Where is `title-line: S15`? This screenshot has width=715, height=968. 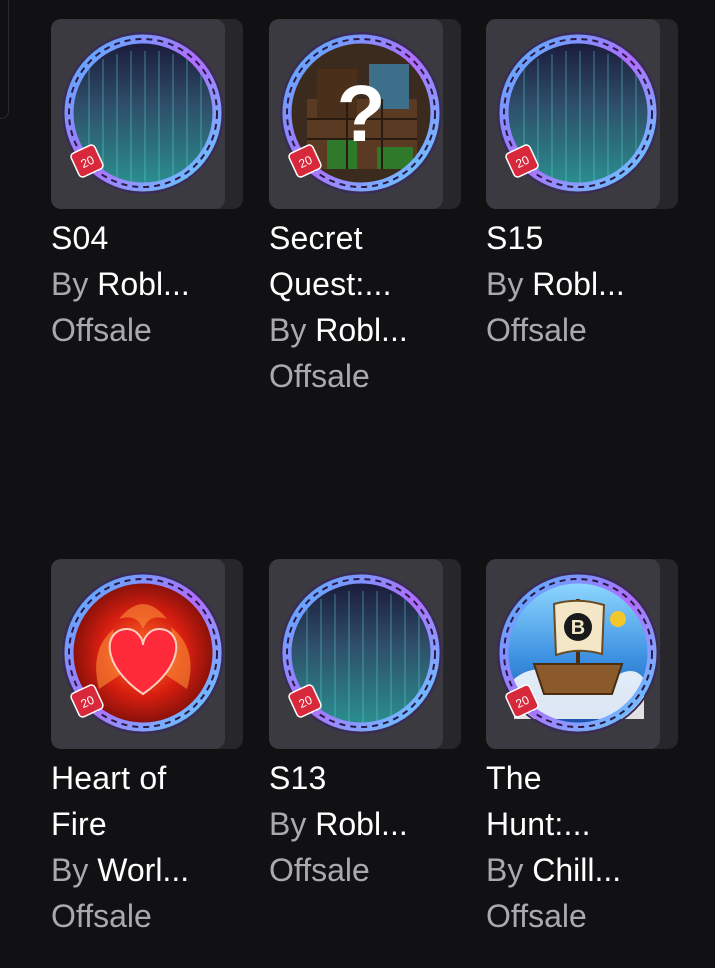 title-line: S15 is located at coordinates (515, 238).